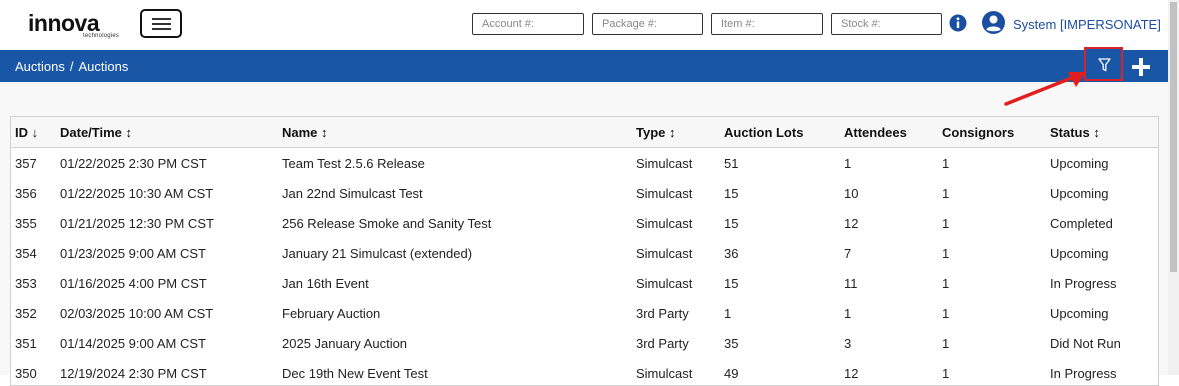  Describe the element at coordinates (26, 163) in the screenshot. I see `cell-id: 357` at that location.